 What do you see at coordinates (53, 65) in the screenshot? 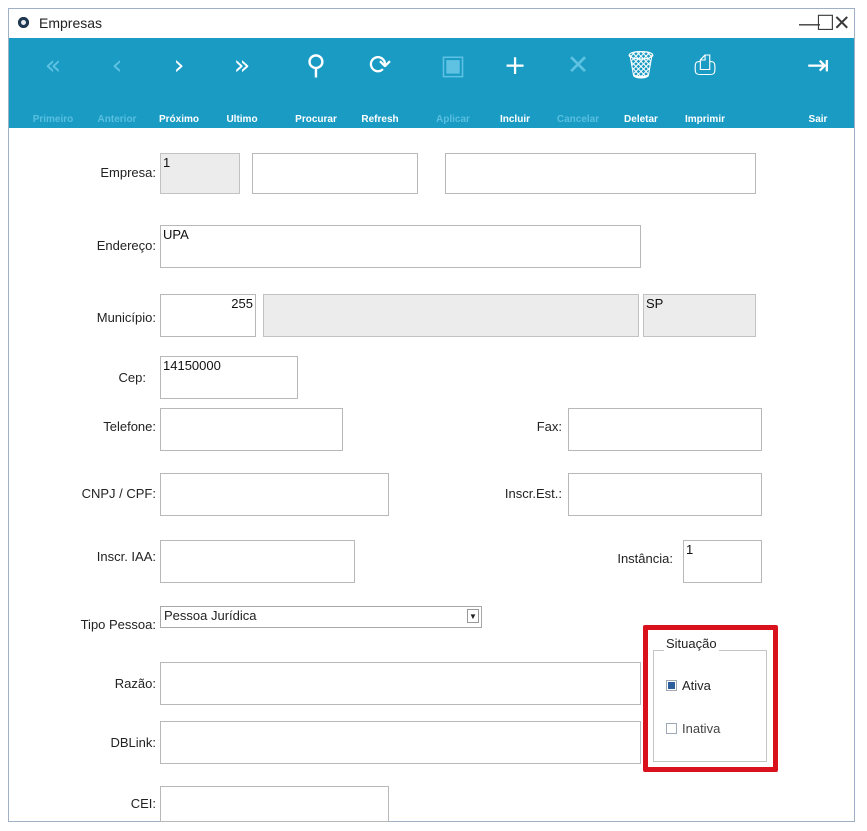
I see `double-chevron-left-icon: «` at bounding box center [53, 65].